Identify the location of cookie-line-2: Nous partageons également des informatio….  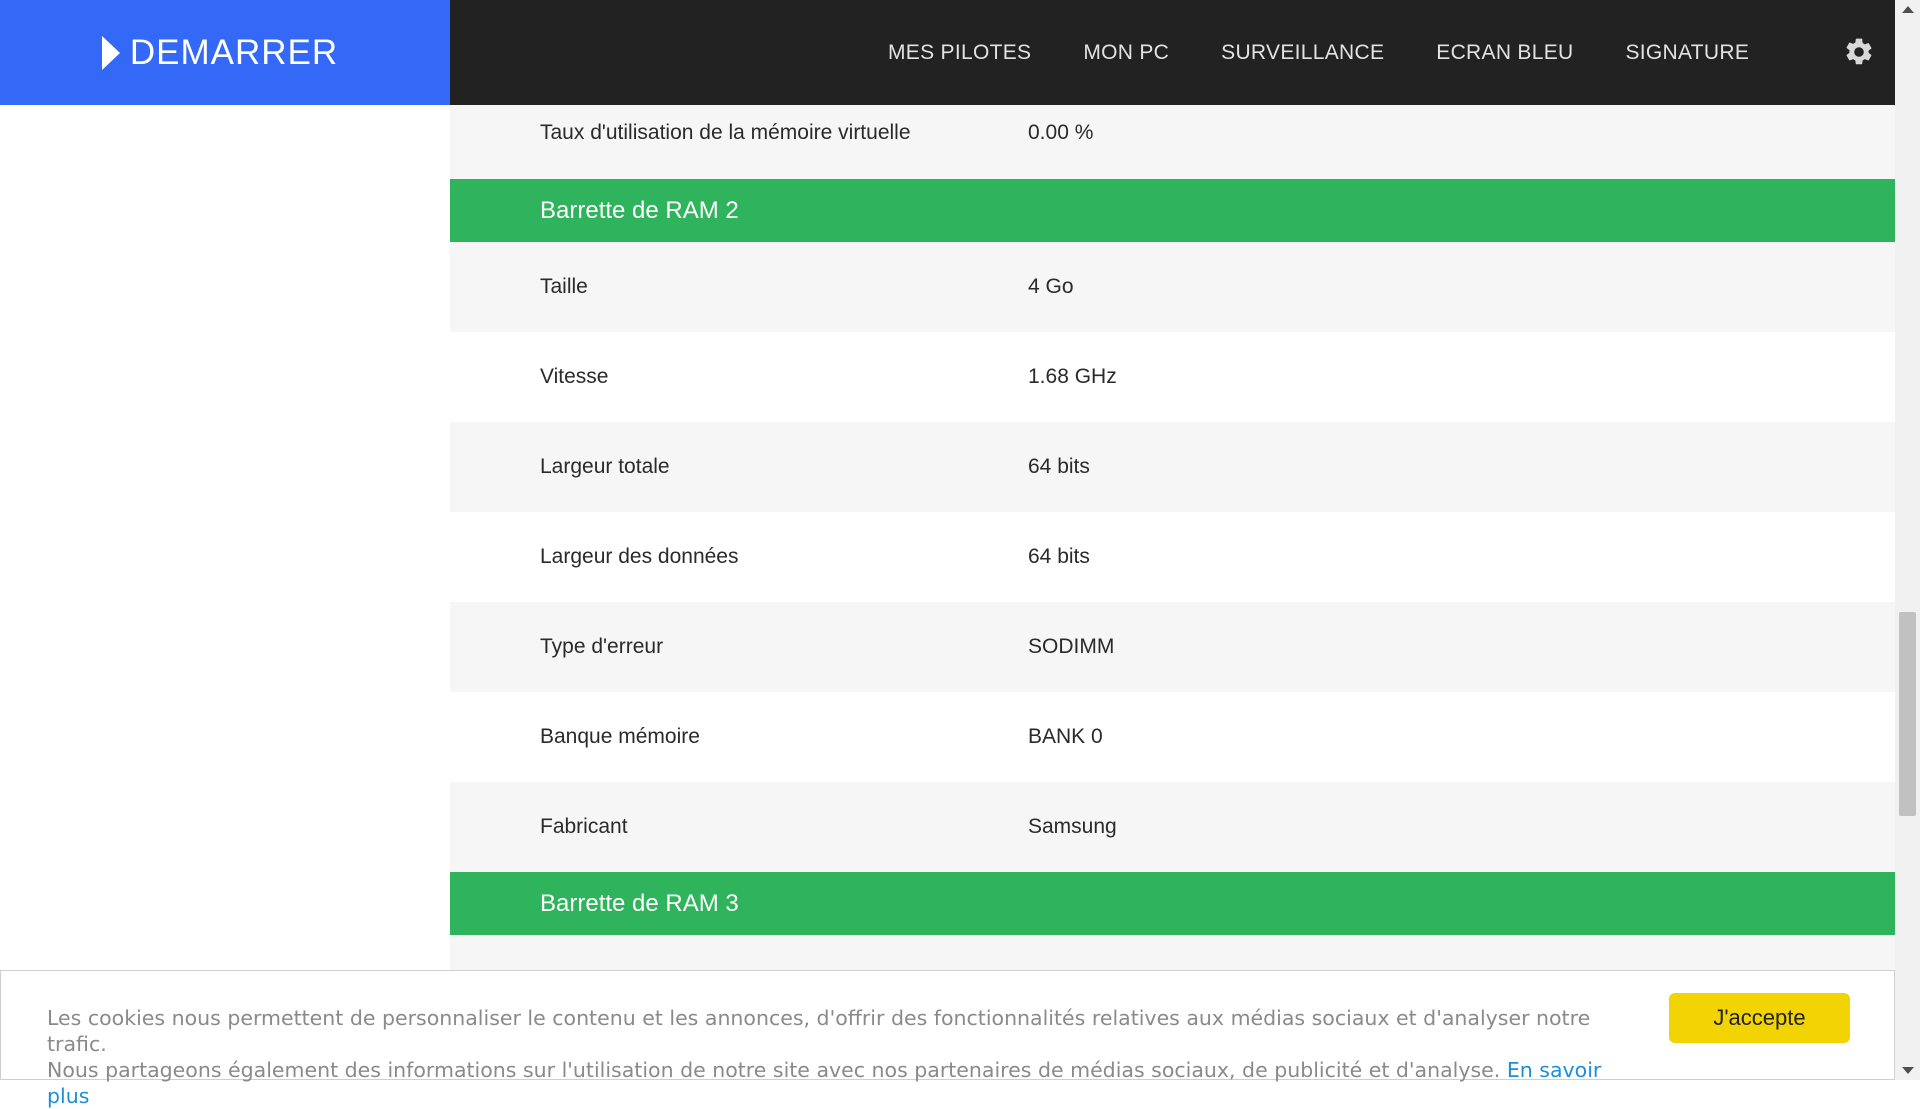
(847, 1083).